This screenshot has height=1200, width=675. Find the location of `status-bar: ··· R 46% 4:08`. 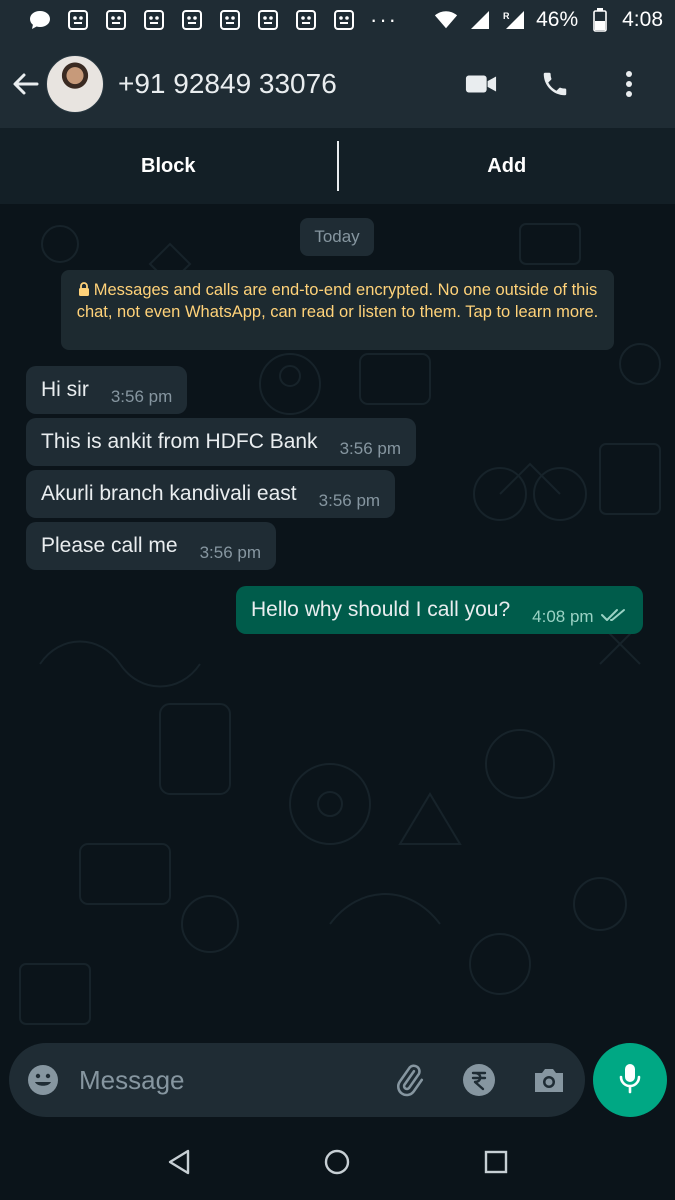

status-bar: ··· R 46% 4:08 is located at coordinates (337, 20).